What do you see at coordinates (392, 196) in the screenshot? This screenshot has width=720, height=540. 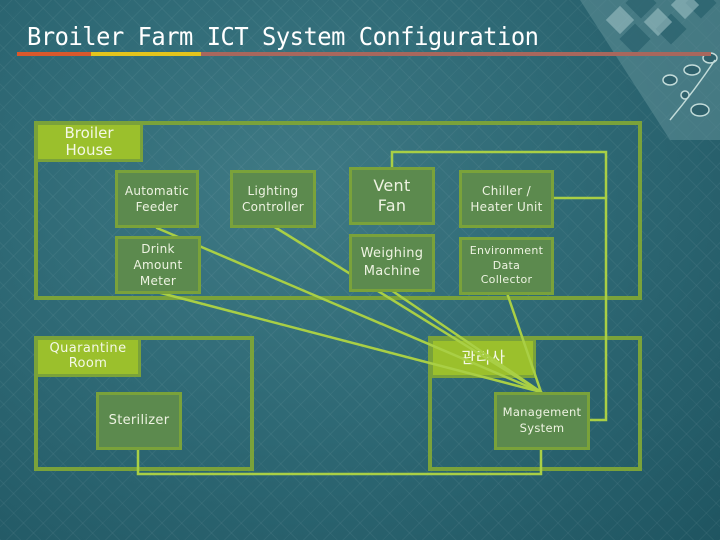 I see `vent-fan-device: Vent Fan` at bounding box center [392, 196].